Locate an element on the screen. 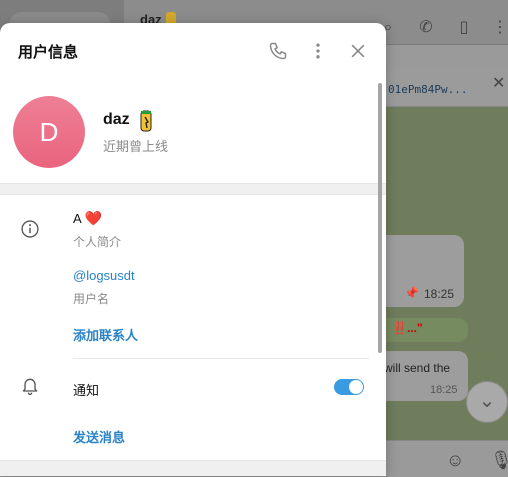 This screenshot has height=477, width=508. pin-icon: 📌 is located at coordinates (411, 293).